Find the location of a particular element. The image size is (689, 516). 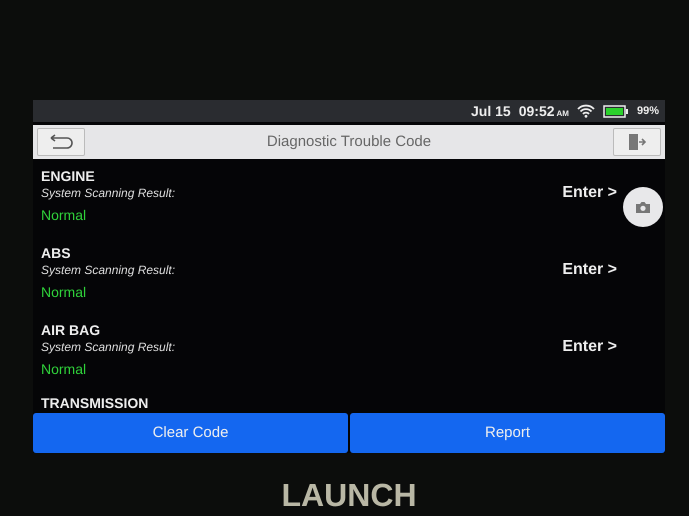

clock-time: 09:52 is located at coordinates (536, 111).